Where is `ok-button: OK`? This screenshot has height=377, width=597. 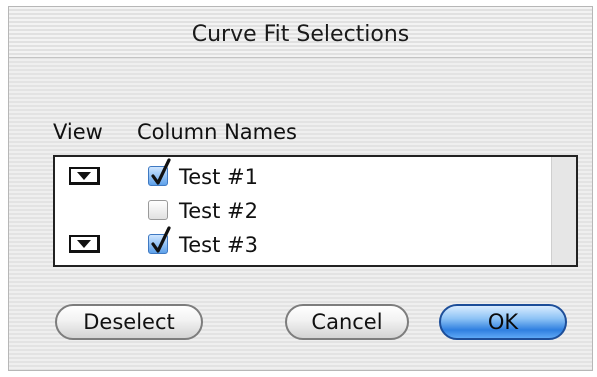 ok-button: OK is located at coordinates (503, 322).